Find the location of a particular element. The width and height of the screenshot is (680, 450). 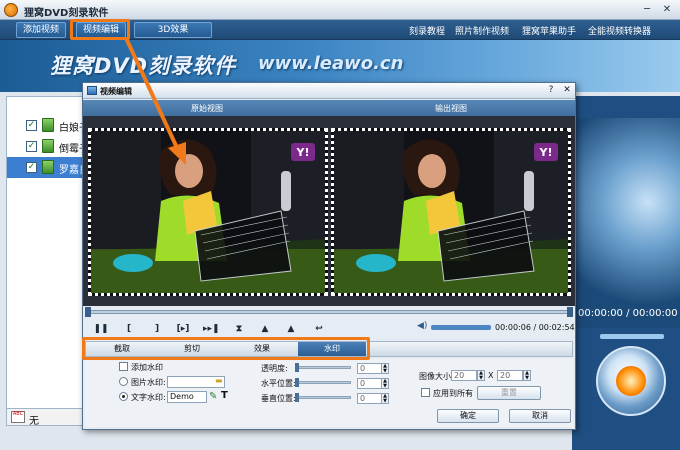

minimize-button: ─ is located at coordinates (647, 9).